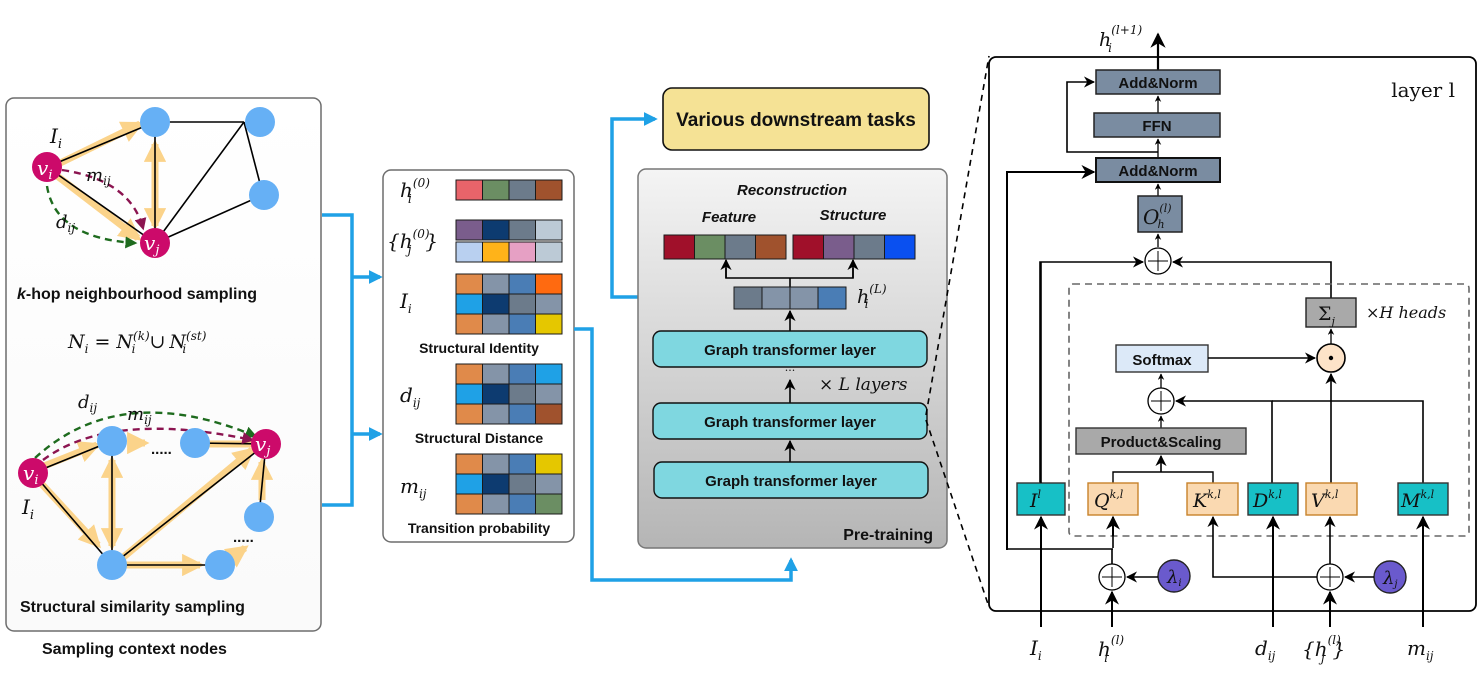  Describe the element at coordinates (1331, 499) in the screenshot. I see `V-box: Vk,l` at that location.